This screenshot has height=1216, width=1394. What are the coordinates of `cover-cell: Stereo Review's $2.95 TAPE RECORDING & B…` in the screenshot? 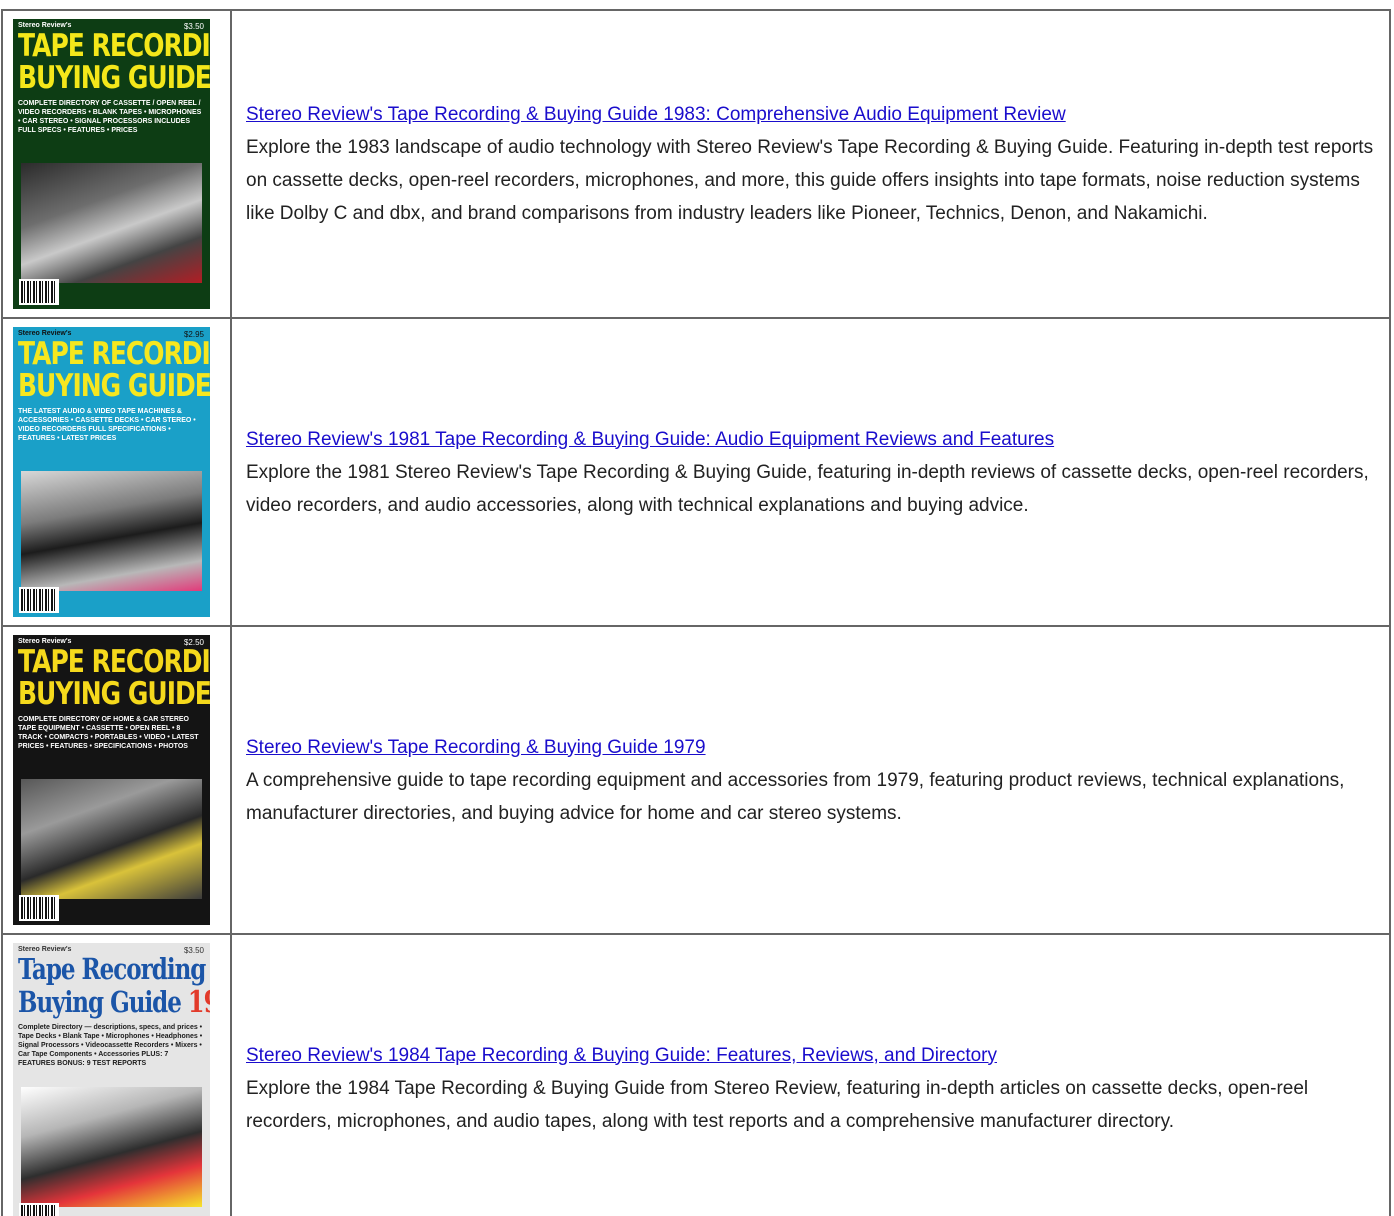 It's located at (116, 472).